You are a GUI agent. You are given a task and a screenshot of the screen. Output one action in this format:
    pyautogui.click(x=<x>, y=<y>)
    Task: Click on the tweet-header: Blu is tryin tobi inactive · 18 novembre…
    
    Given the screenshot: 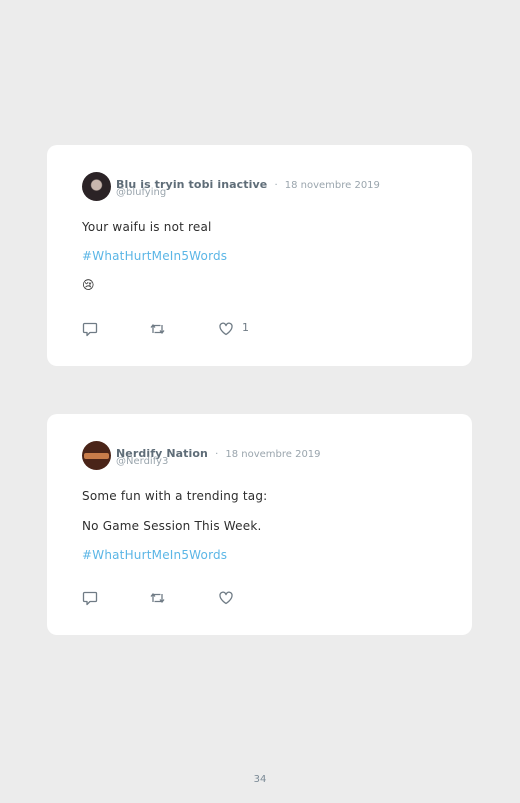 What is the action you would take?
    pyautogui.click(x=262, y=187)
    